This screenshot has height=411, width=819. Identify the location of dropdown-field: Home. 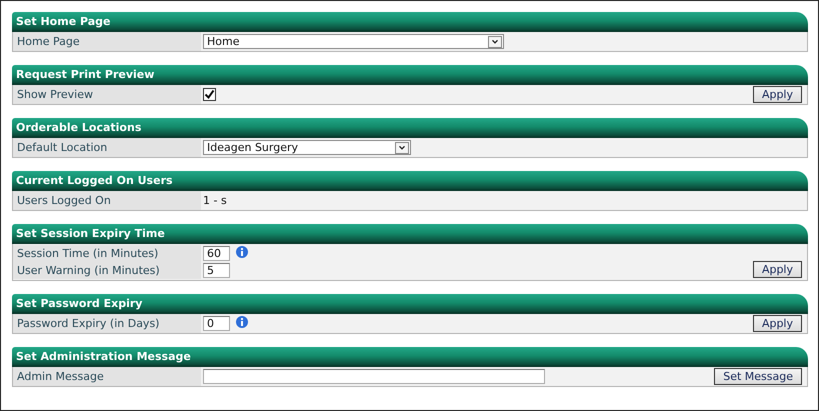
(353, 41).